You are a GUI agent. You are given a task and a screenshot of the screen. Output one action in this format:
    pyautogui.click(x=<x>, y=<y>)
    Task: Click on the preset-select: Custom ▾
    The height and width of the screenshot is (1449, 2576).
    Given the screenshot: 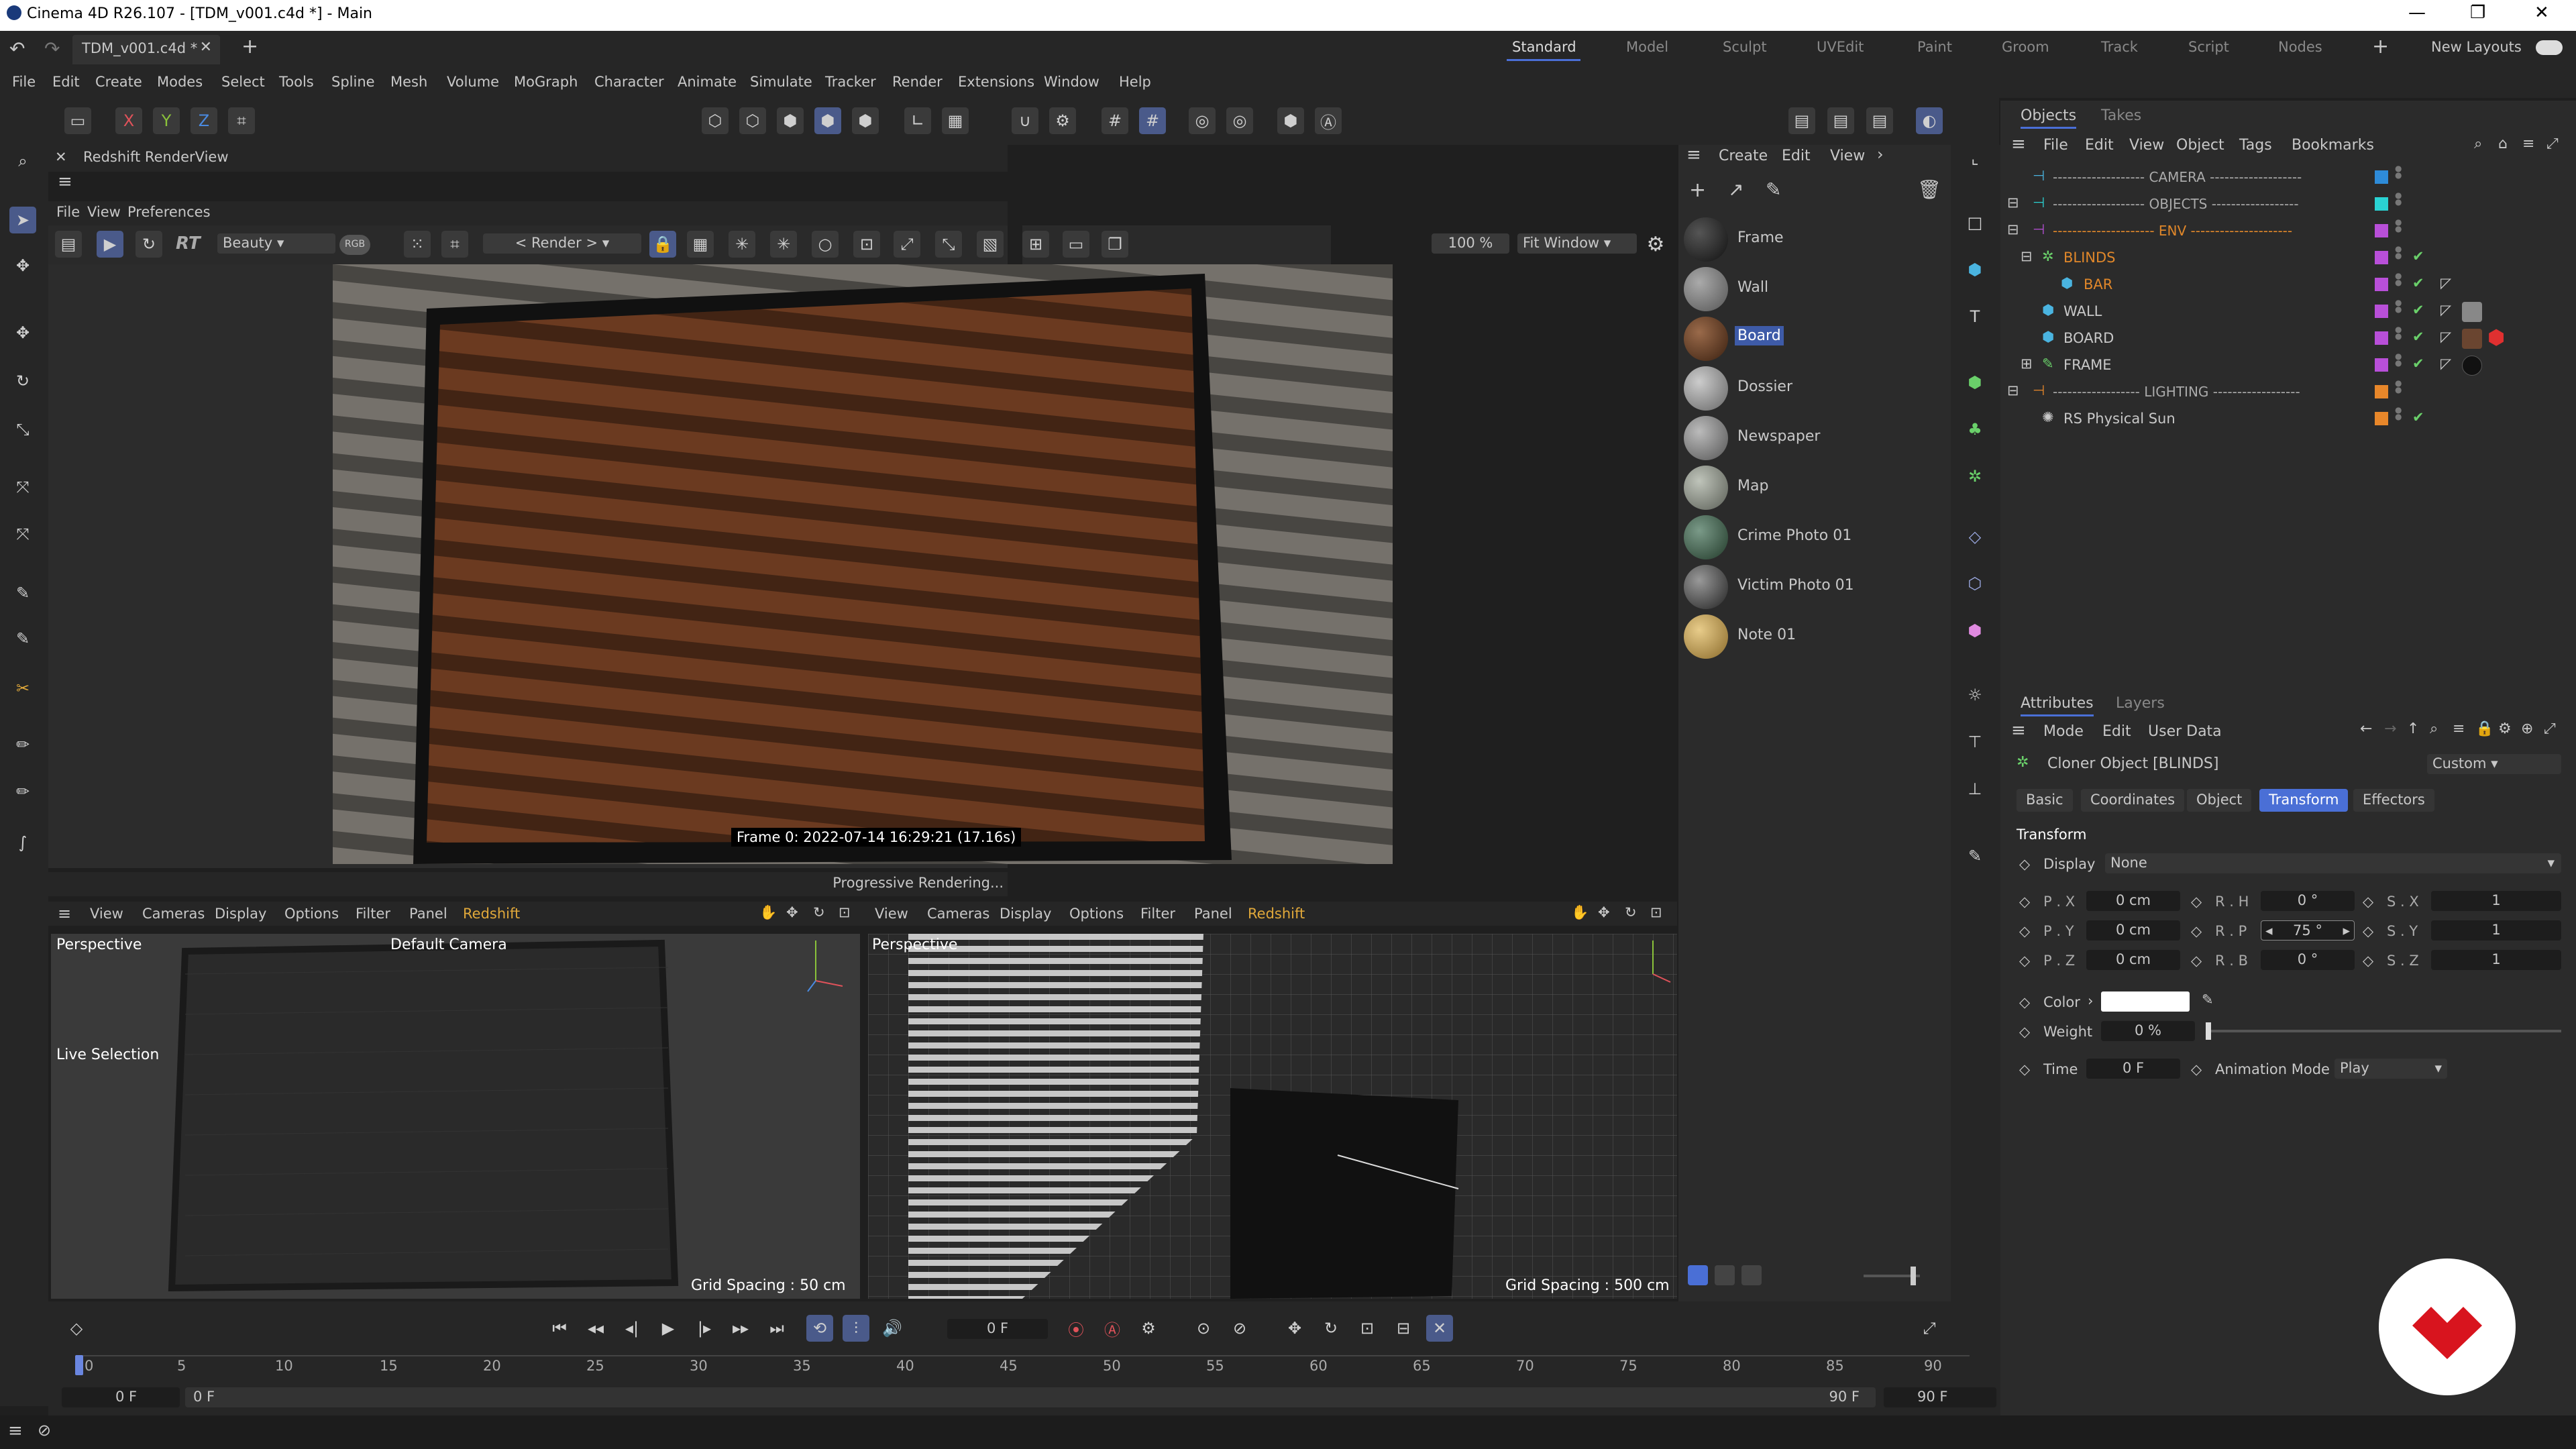 What is the action you would take?
    pyautogui.click(x=2494, y=764)
    